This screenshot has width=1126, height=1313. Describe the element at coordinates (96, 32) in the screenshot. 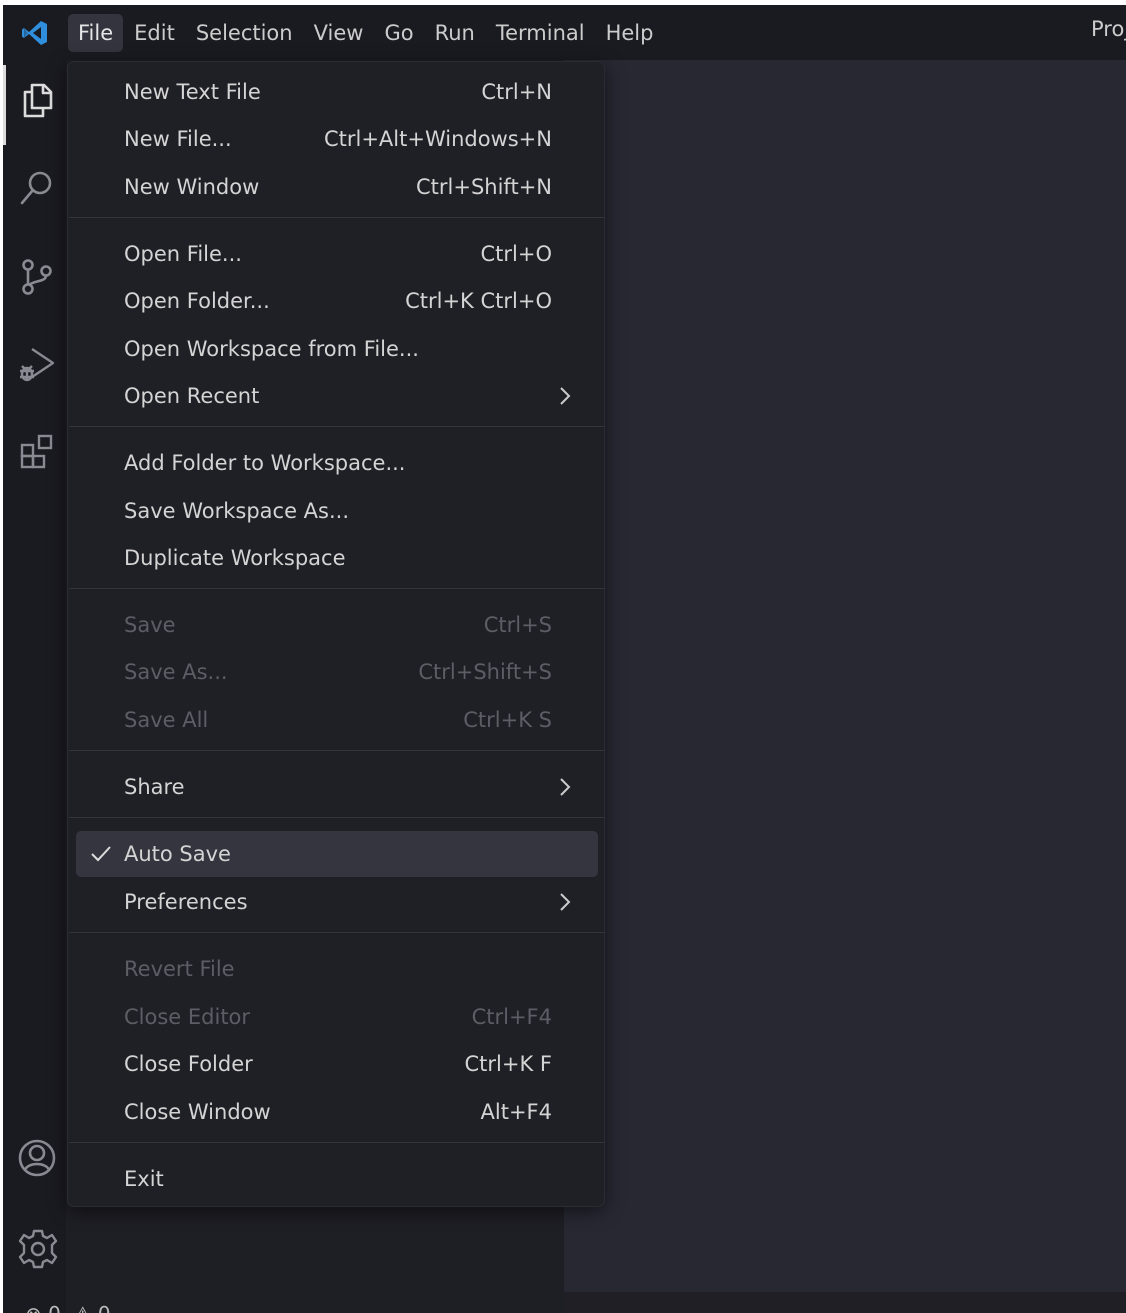

I see `menu-file: File` at that location.